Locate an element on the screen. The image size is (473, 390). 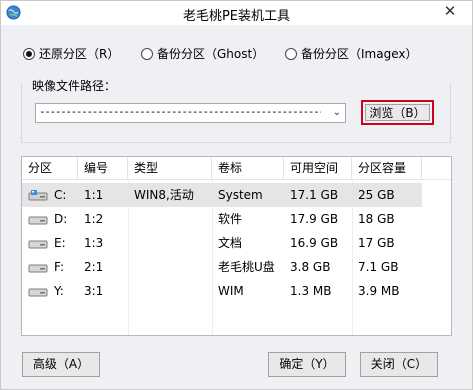
table-row: D: 1:2 软件 17.9 GB 18 GB is located at coordinates (222, 219).